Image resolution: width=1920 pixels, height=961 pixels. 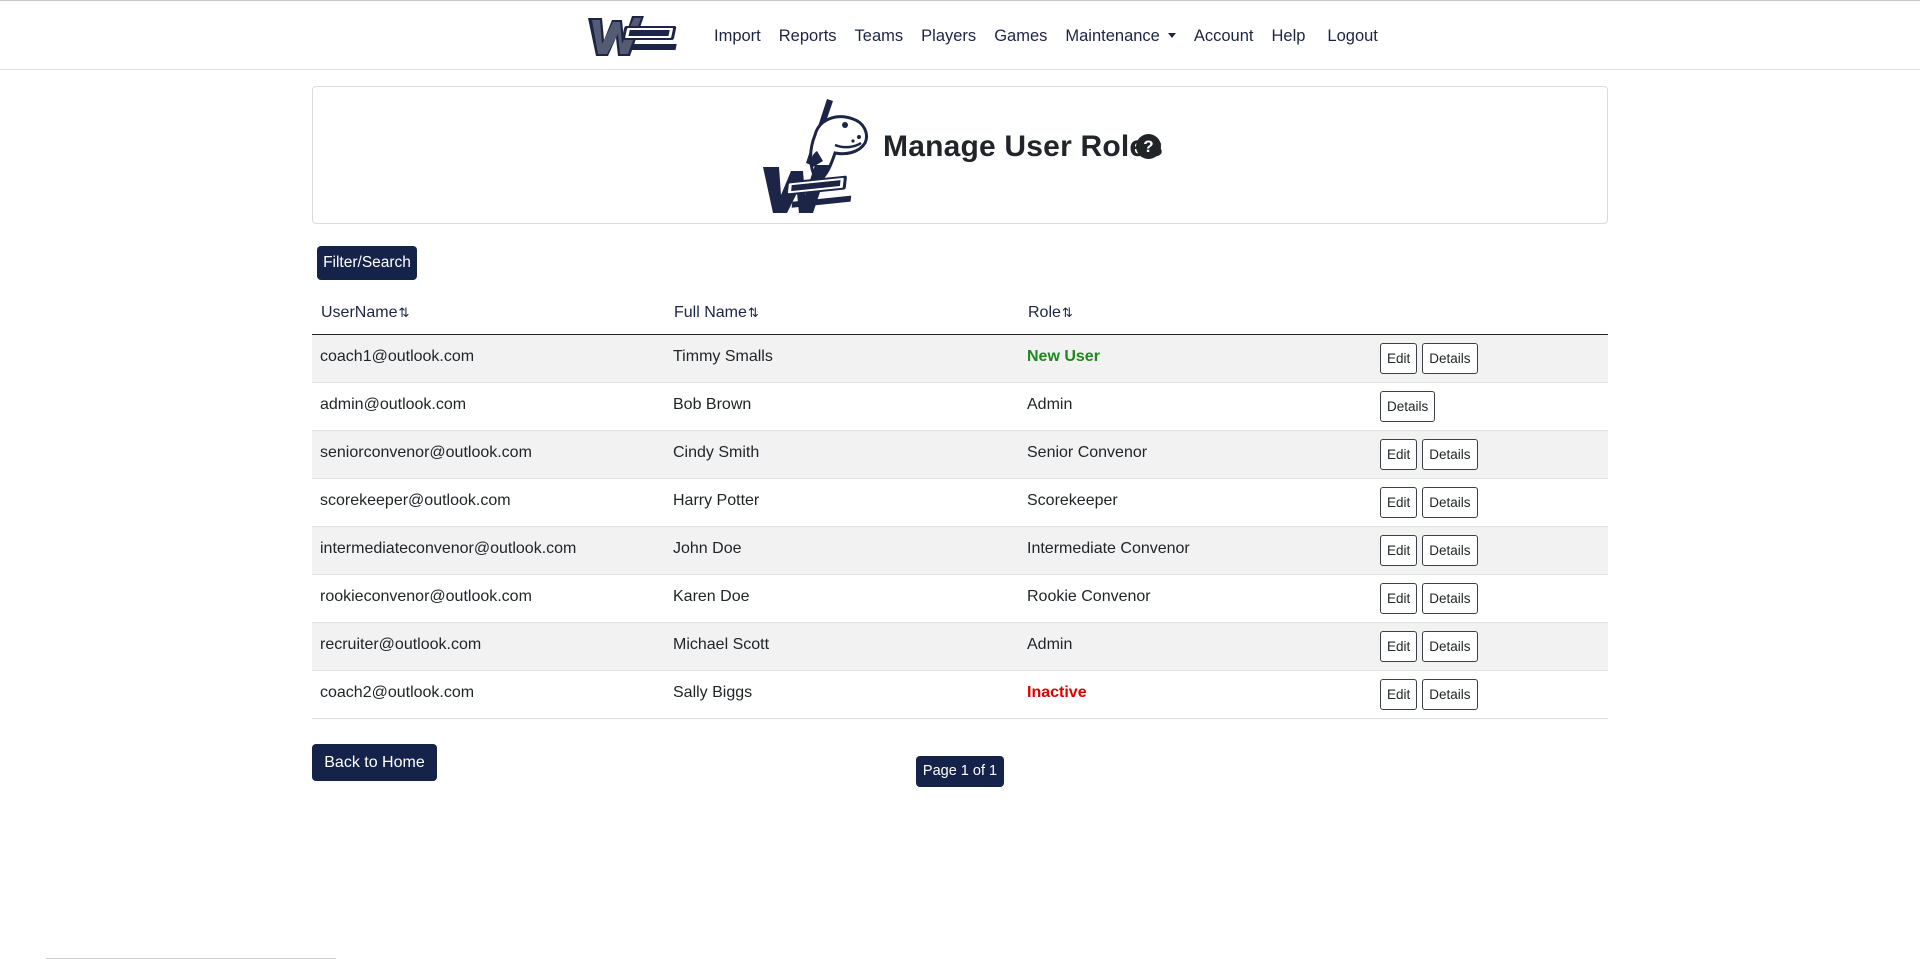 What do you see at coordinates (401, 644) in the screenshot?
I see `username-cell: recruiter@outlook.com` at bounding box center [401, 644].